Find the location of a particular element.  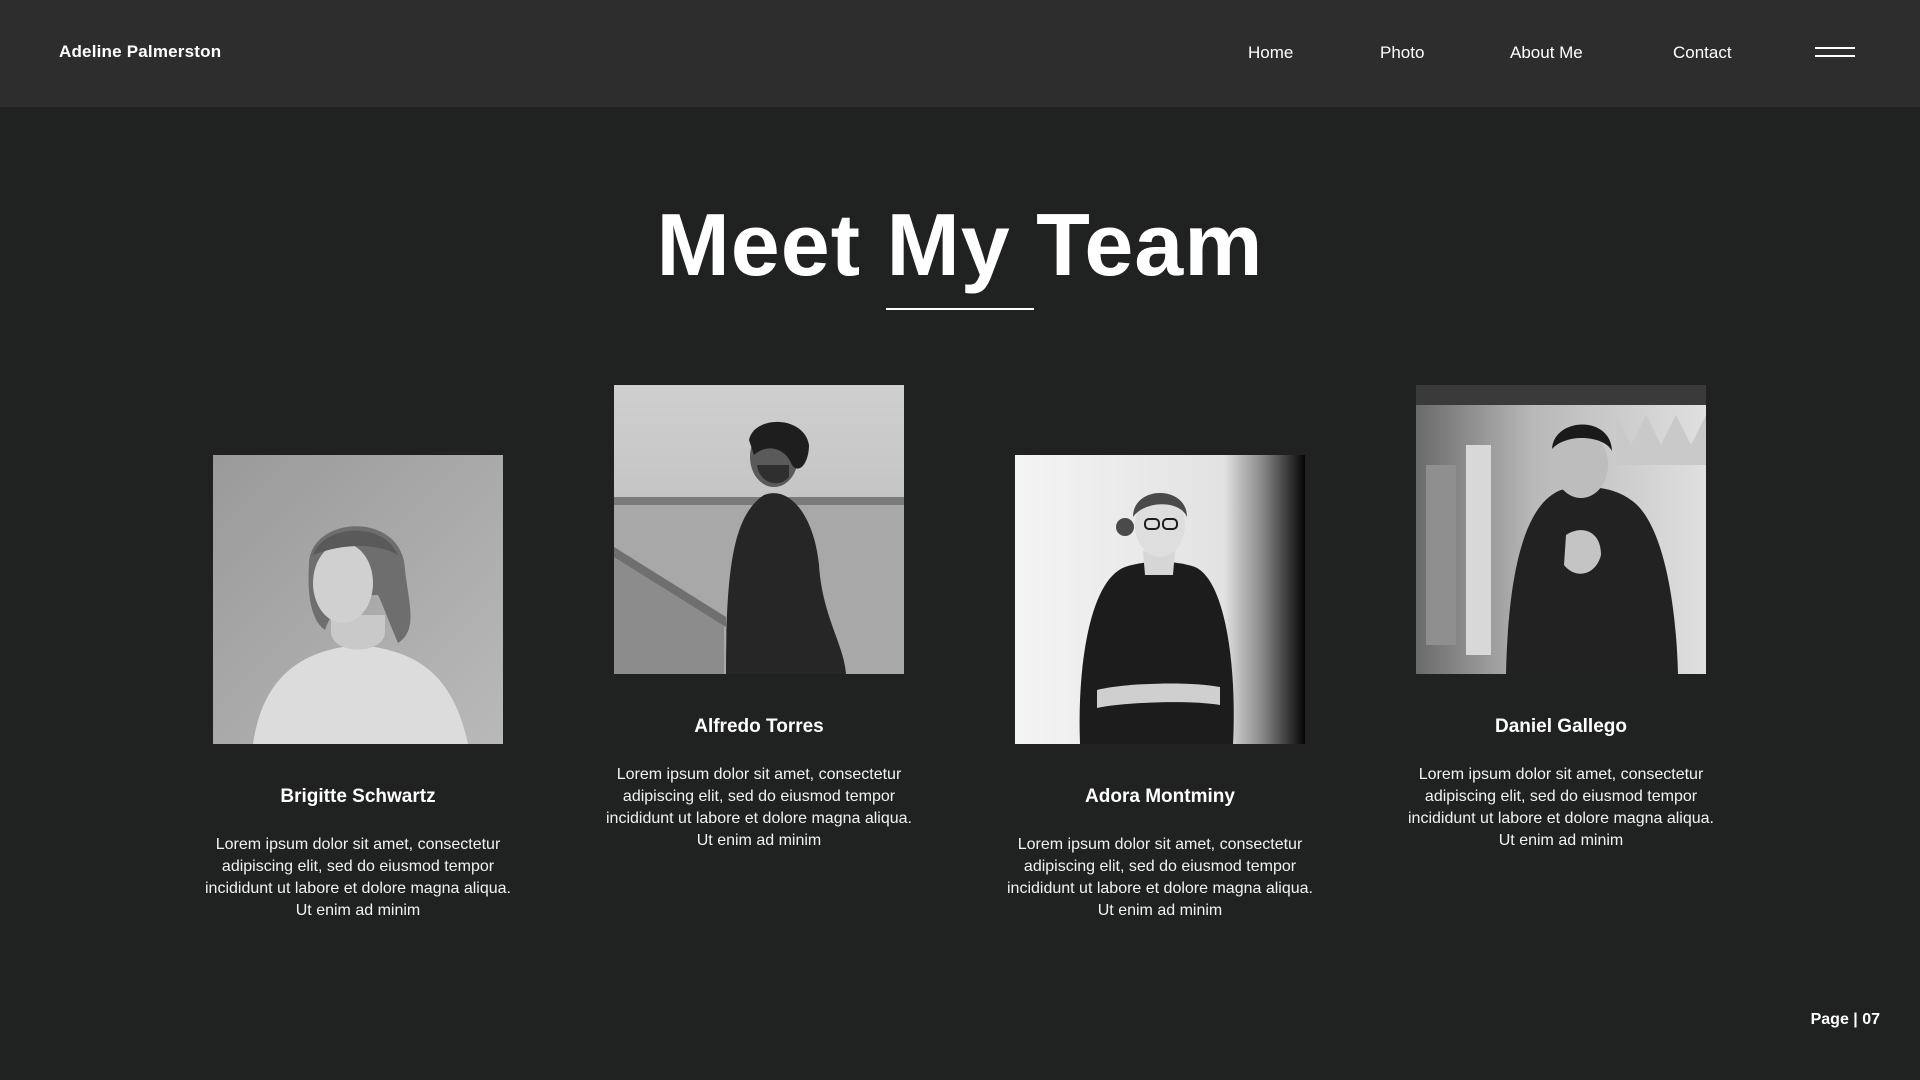

nav-link-photo: Photo is located at coordinates (1402, 53).